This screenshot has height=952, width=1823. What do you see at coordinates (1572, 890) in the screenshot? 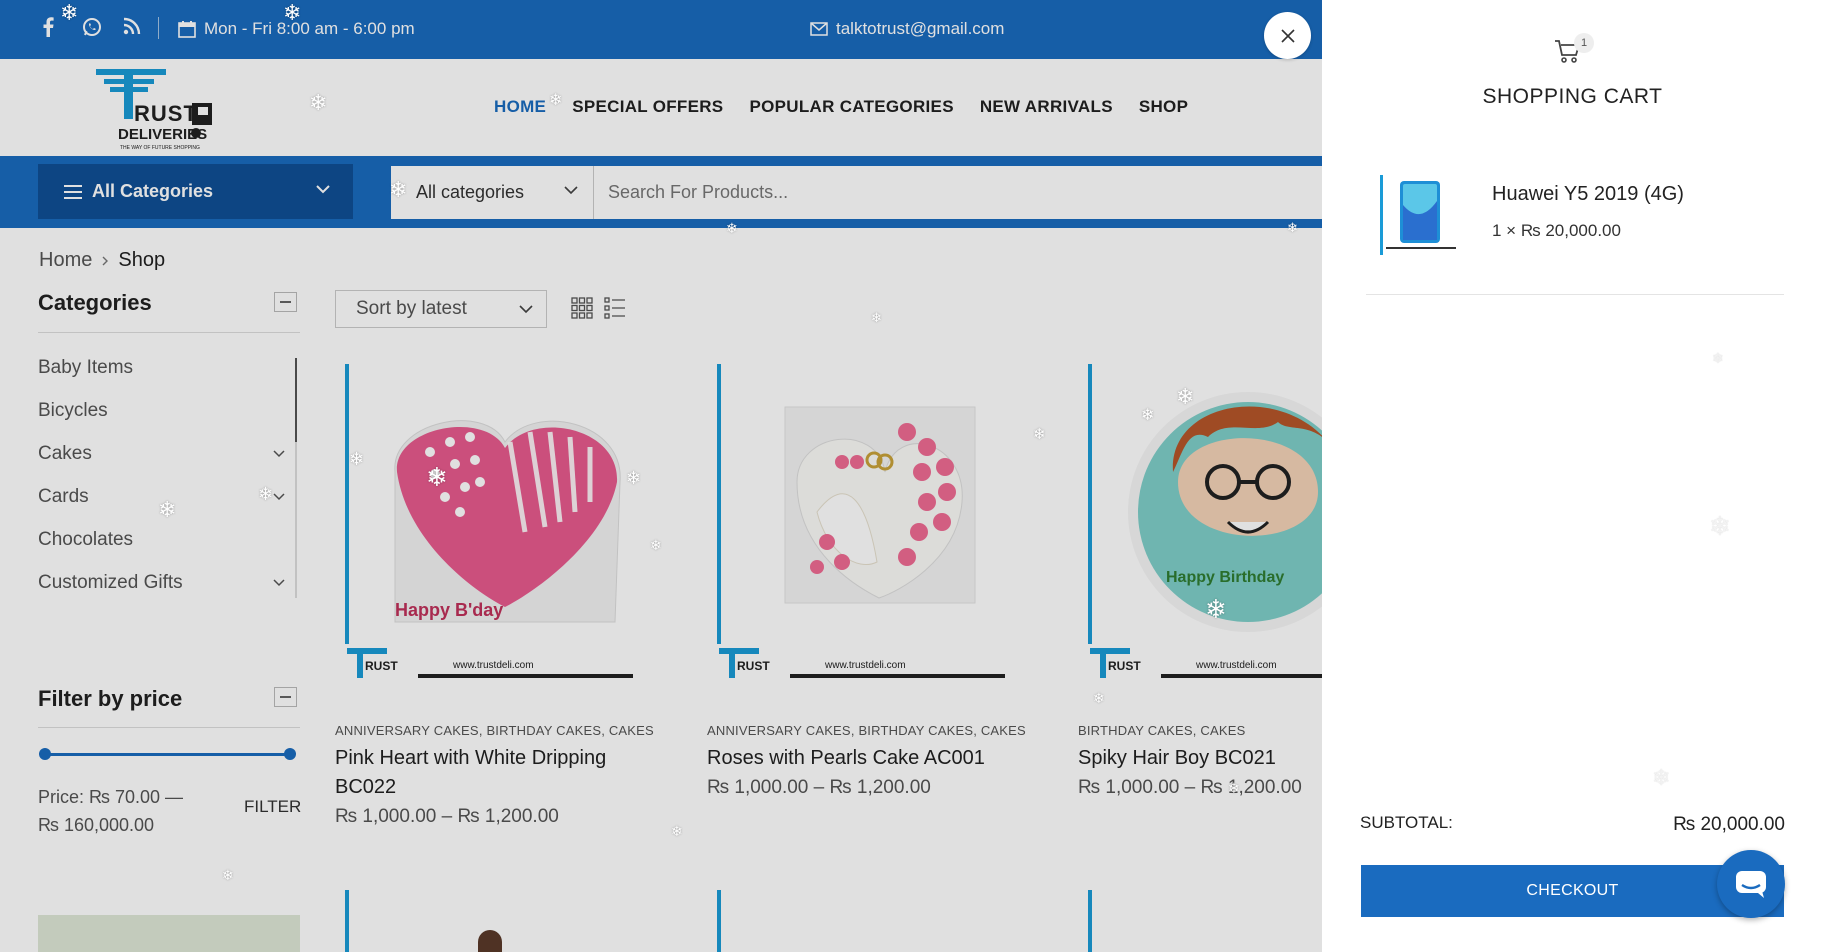
I see `checkout-label: CHECKOUT` at bounding box center [1572, 890].